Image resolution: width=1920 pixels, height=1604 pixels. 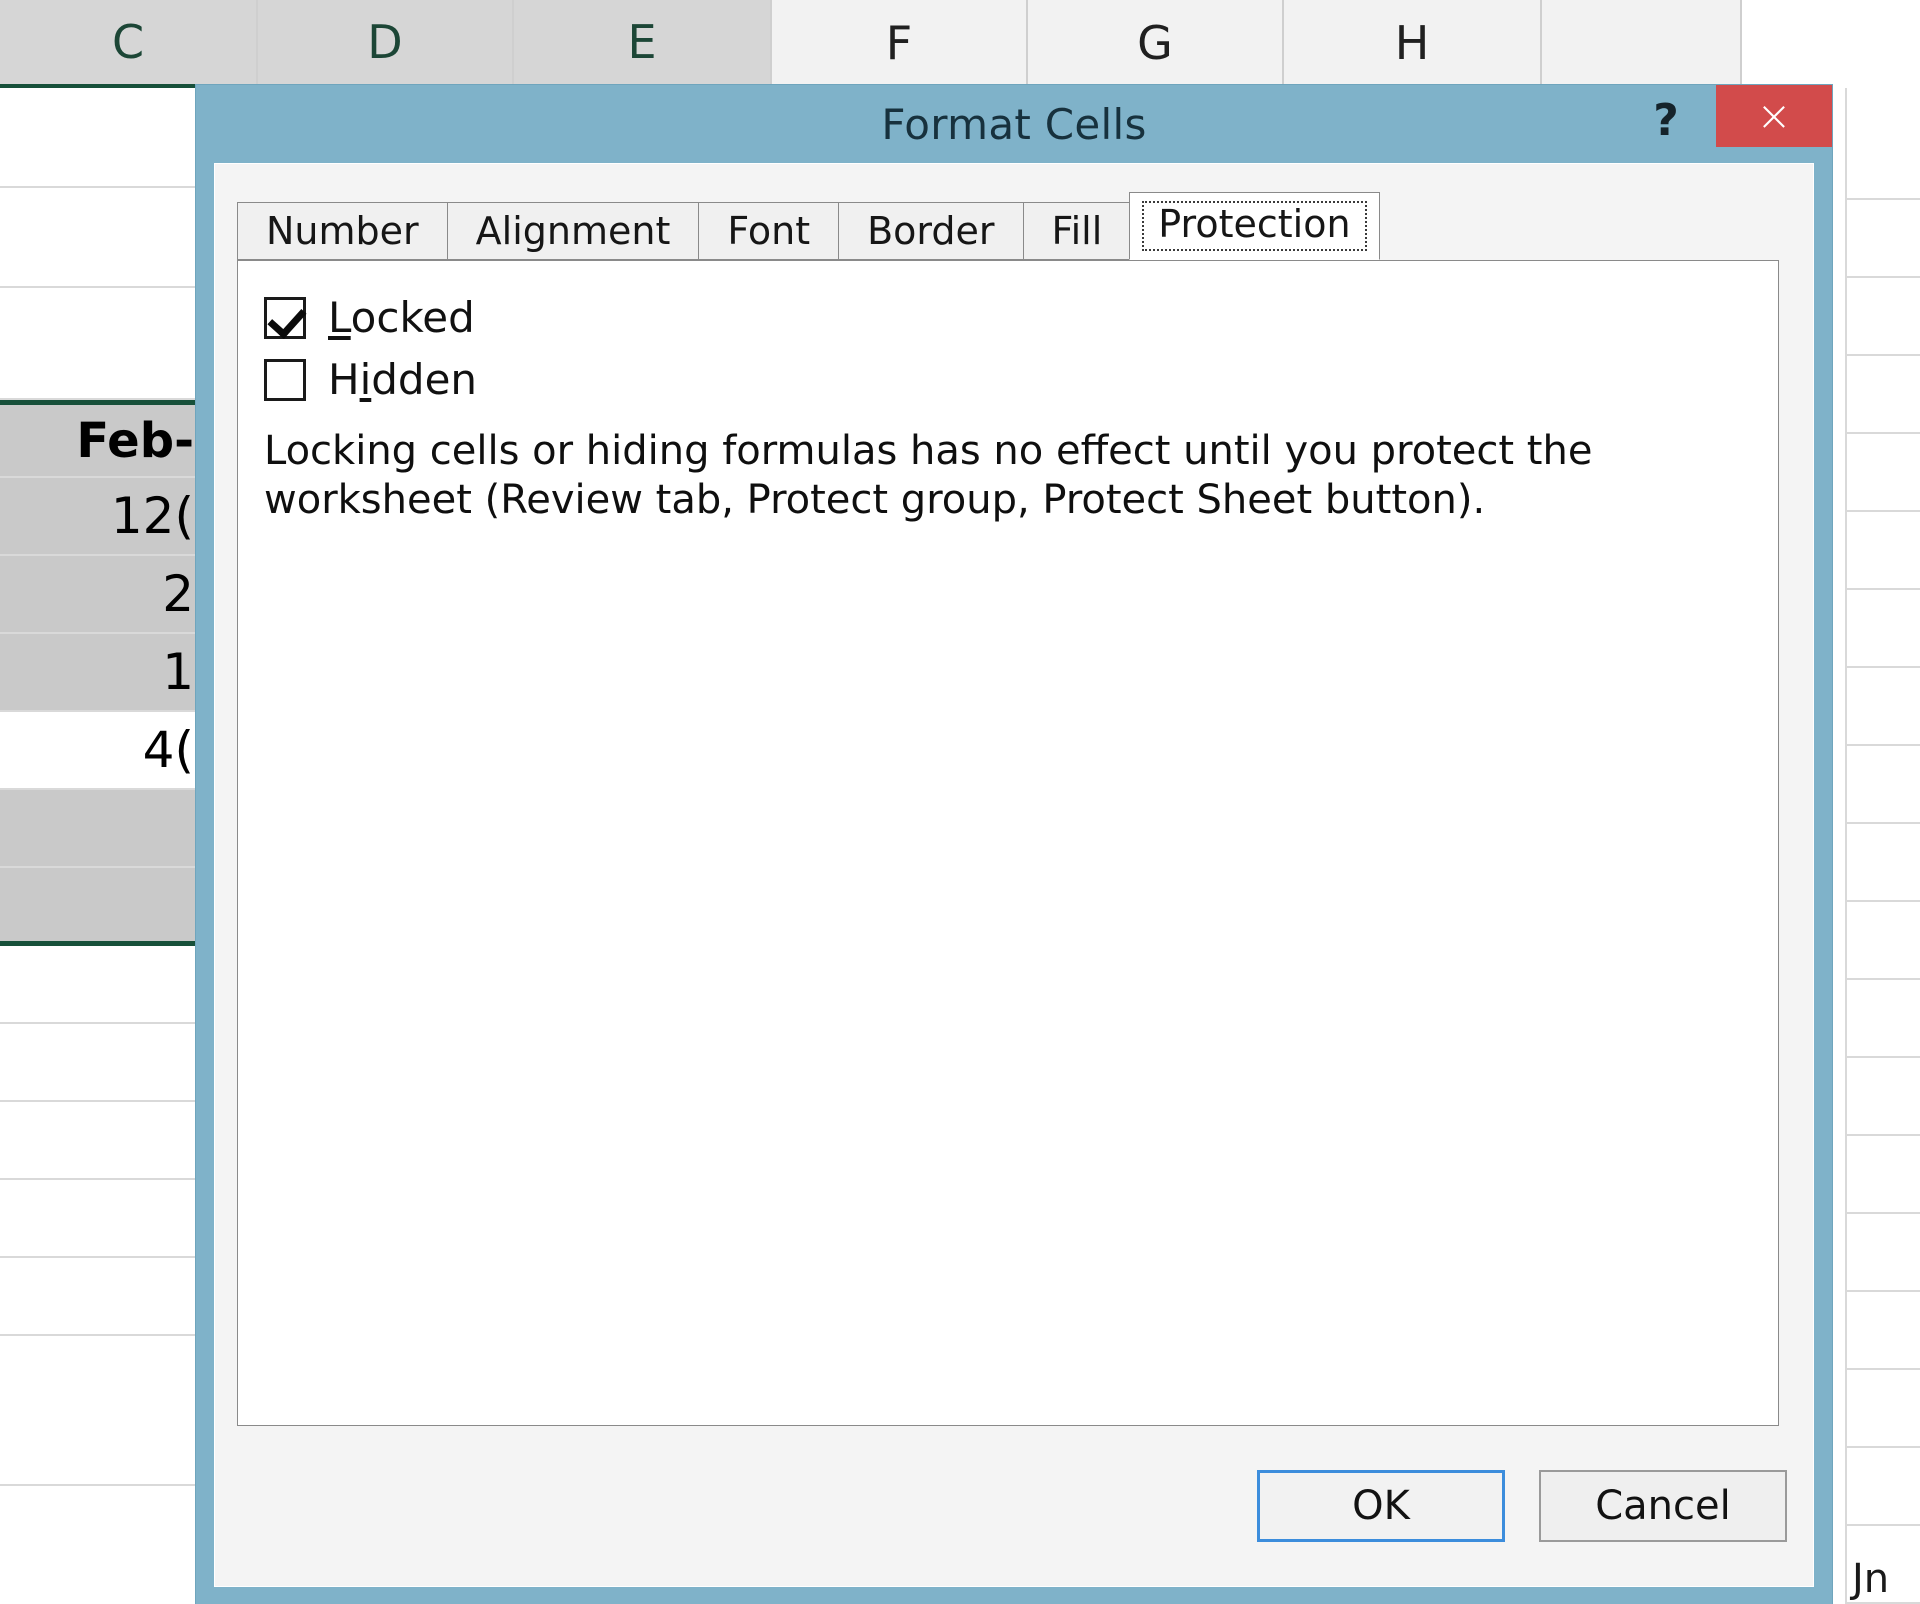 I want to click on worksheet-cell: Feb-, so click(x=100, y=439).